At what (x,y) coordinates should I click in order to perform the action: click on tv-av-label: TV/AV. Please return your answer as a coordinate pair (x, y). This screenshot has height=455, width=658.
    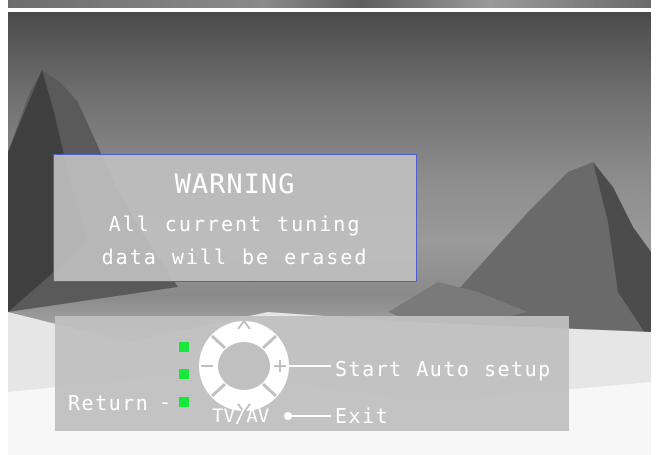
    Looking at the image, I should click on (240, 416).